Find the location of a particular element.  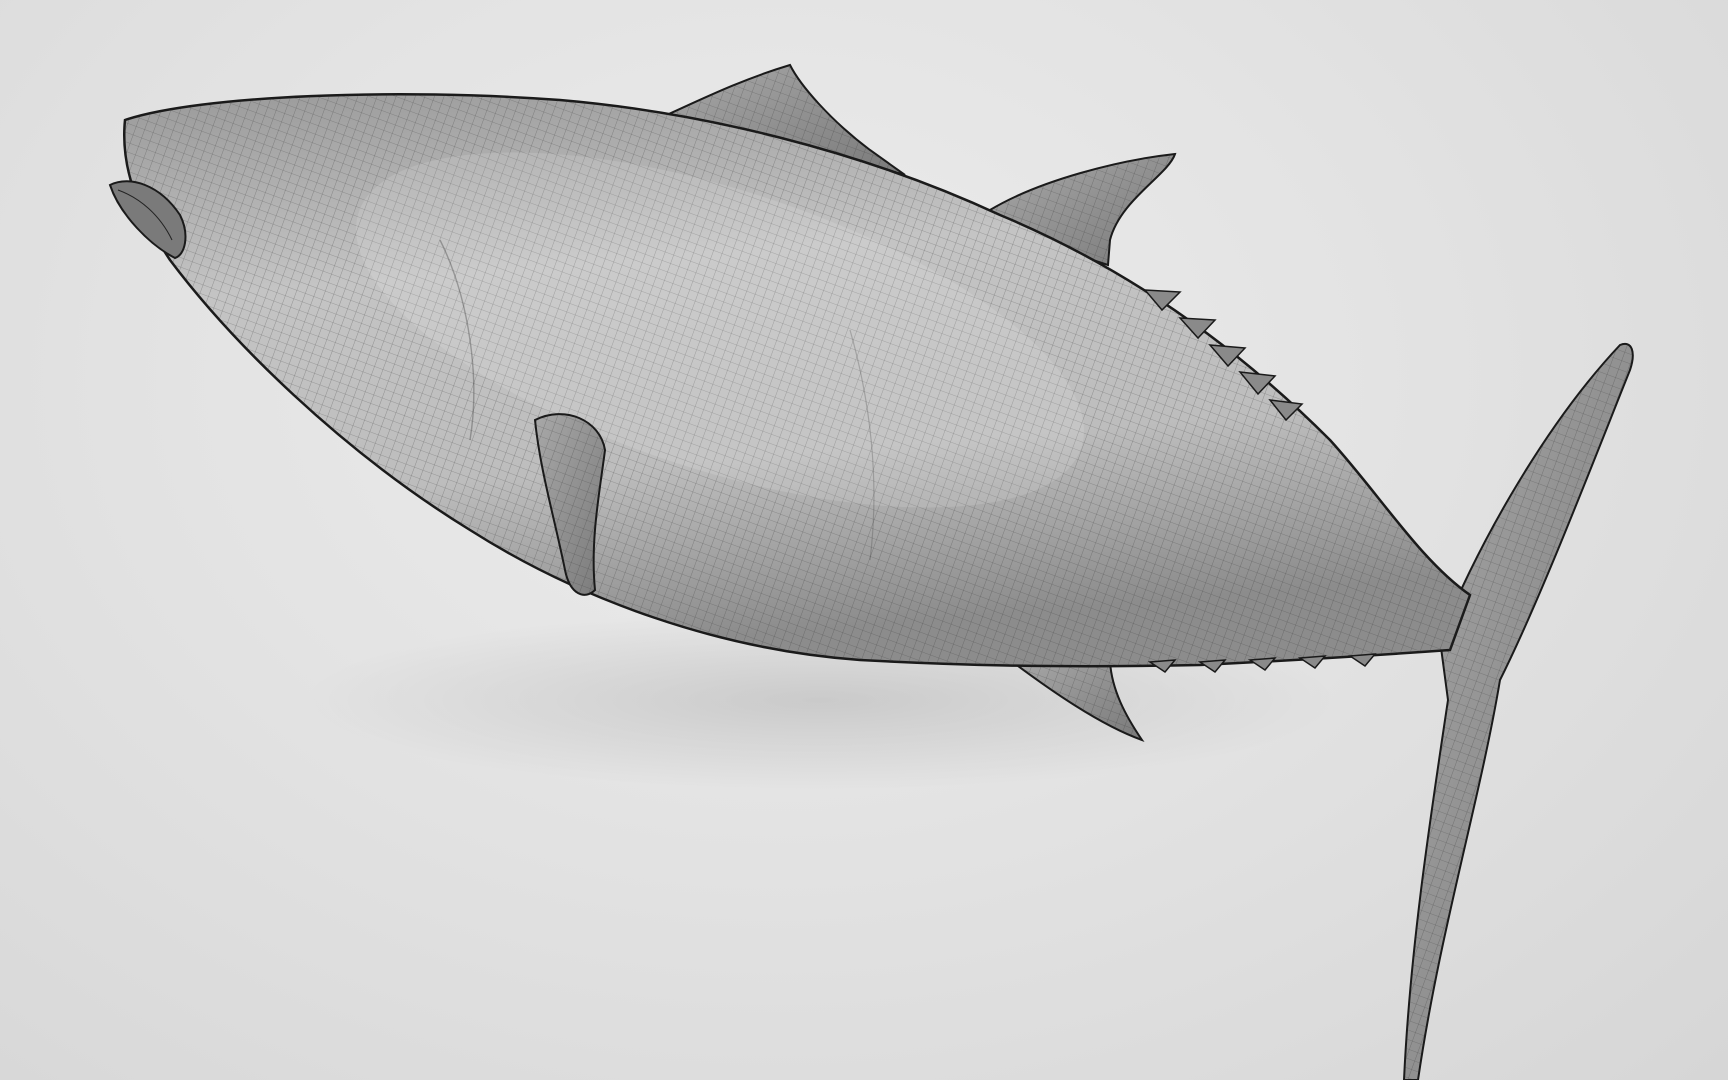

caudal-fin is located at coordinates (1518, 711).